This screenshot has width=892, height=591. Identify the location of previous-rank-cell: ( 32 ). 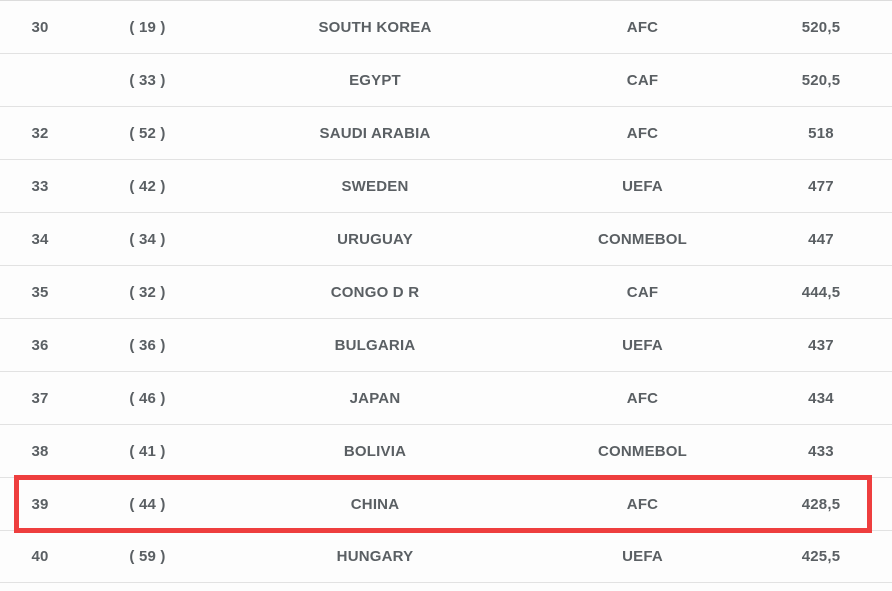
(147, 292).